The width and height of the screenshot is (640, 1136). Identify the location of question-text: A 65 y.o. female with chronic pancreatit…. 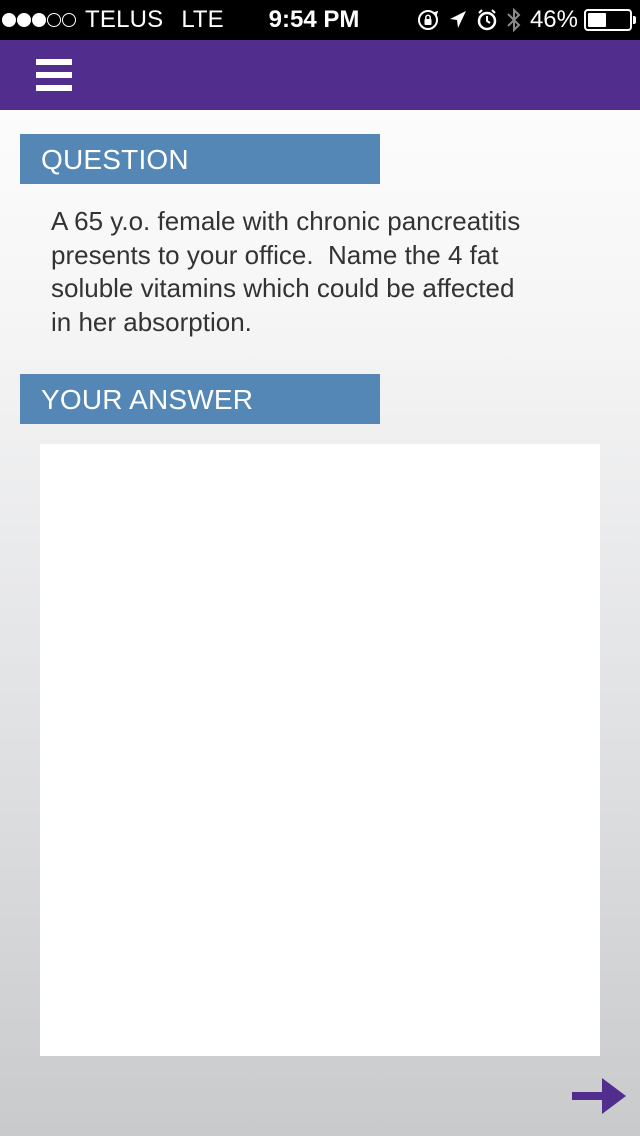
(286, 271).